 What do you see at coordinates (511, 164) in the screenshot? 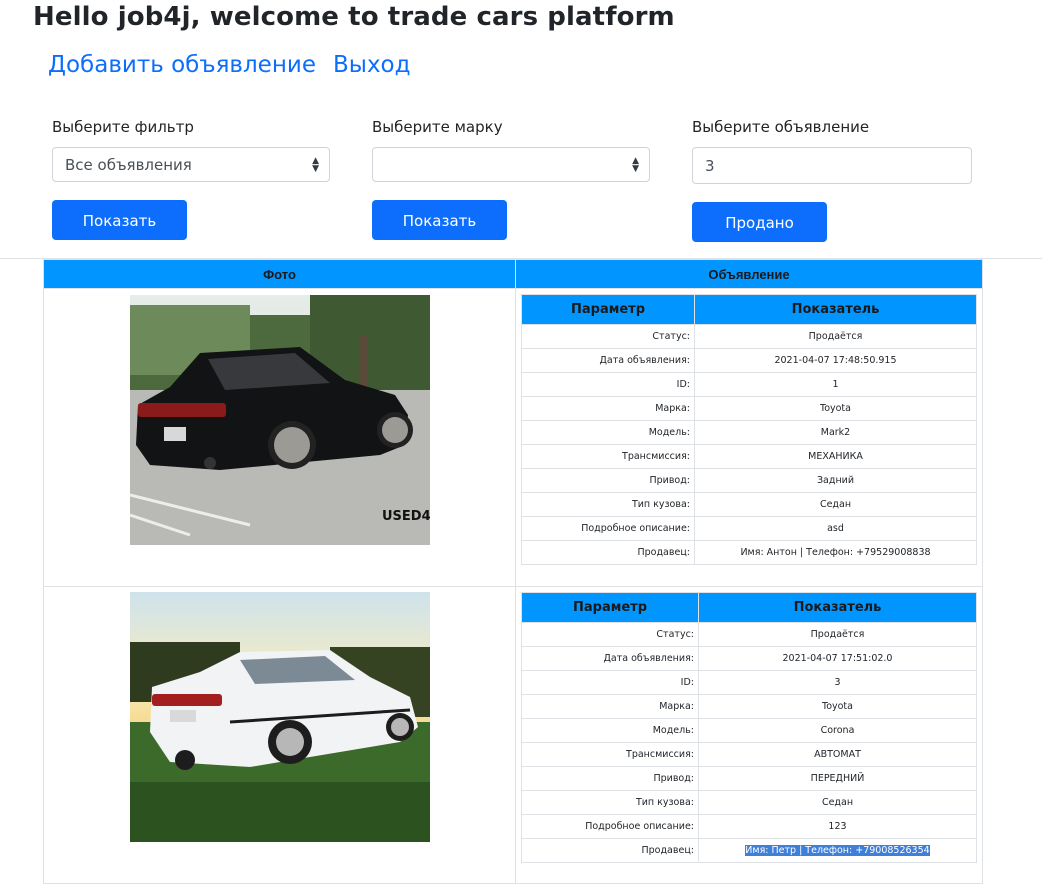
I see `brand-select: ▲ ▼` at bounding box center [511, 164].